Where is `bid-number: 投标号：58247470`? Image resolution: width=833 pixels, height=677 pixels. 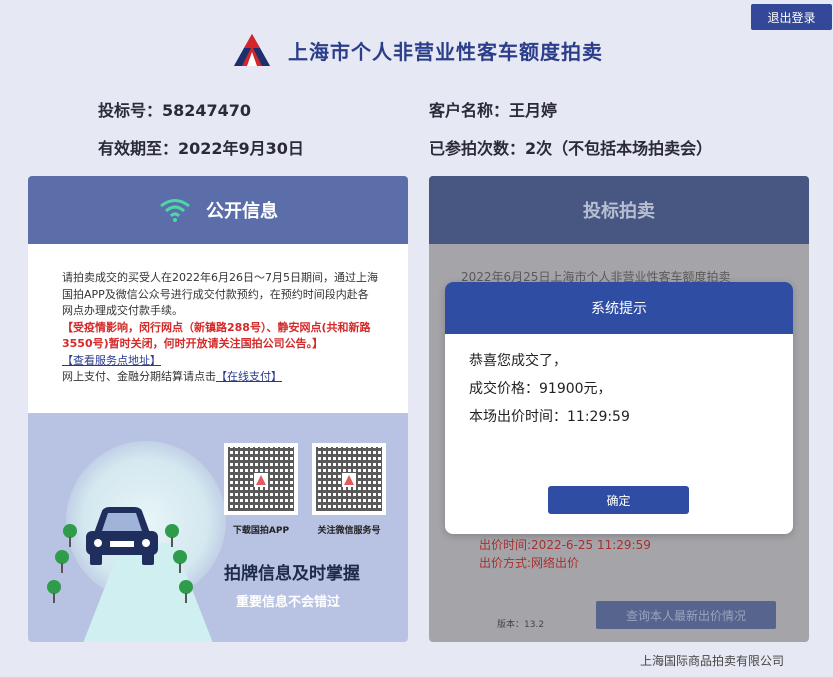 bid-number: 投标号：58247470 is located at coordinates (175, 110).